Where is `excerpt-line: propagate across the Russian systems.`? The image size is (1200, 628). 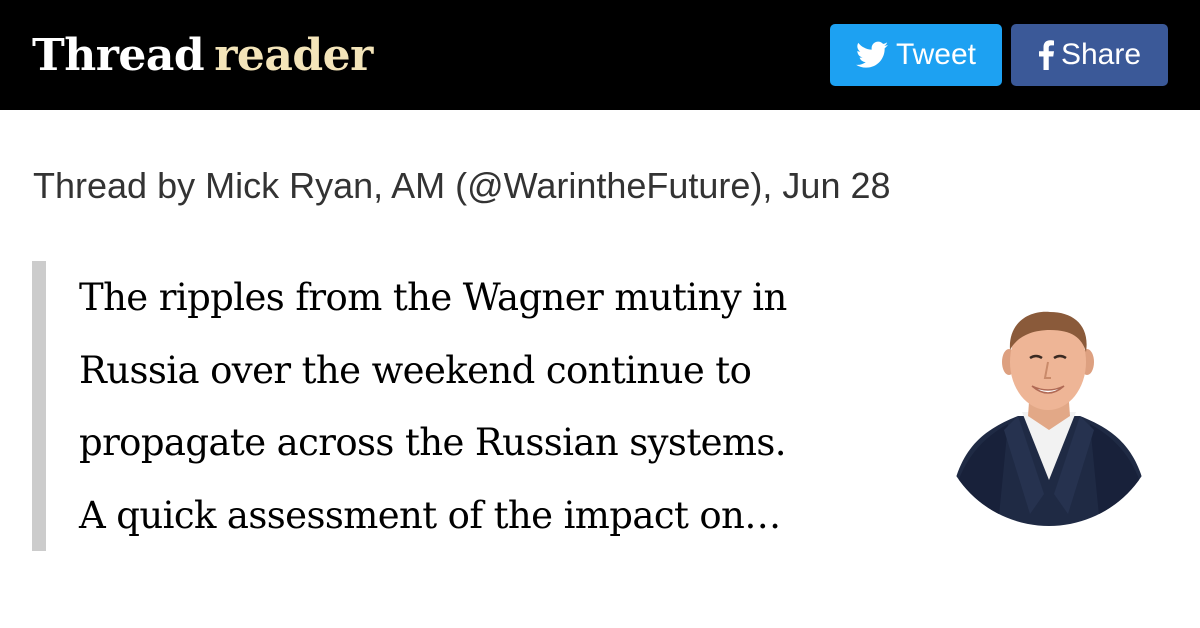
excerpt-line: propagate across the Russian systems. is located at coordinates (433, 442).